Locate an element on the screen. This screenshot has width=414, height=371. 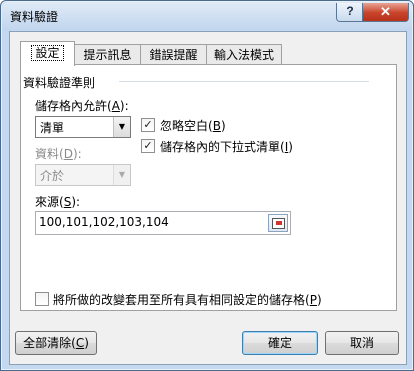
allow-label: 儲存格內允許(A): is located at coordinates (82, 106).